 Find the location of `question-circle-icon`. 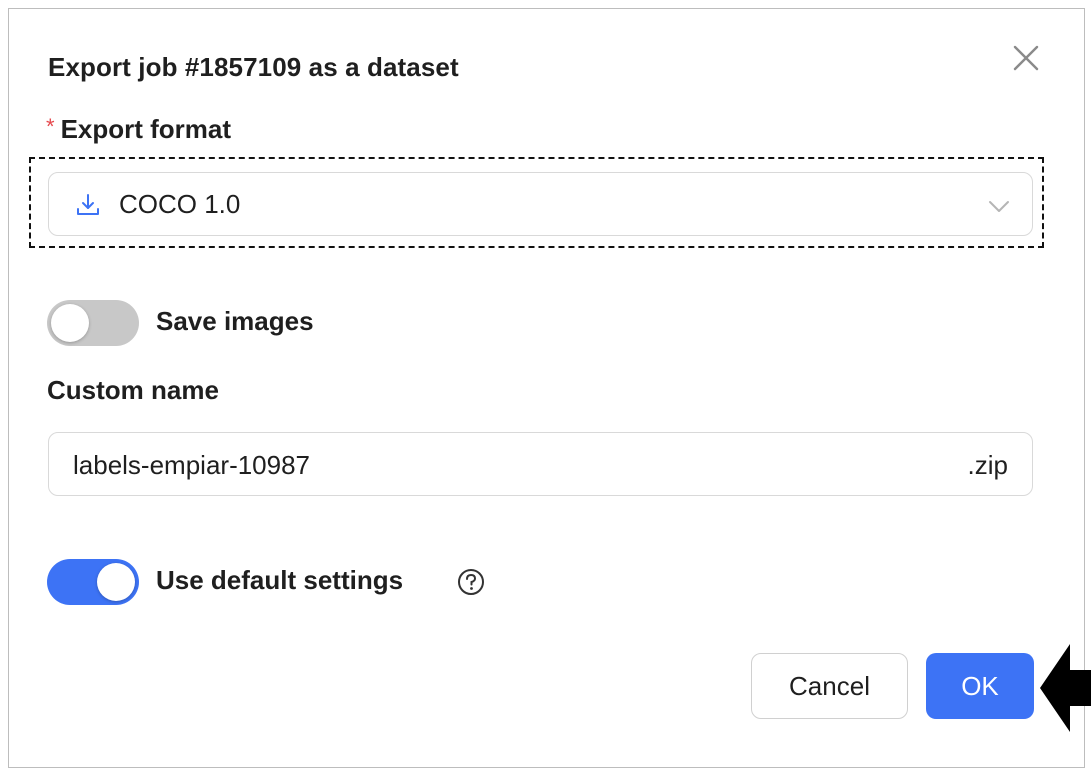

question-circle-icon is located at coordinates (471, 582).